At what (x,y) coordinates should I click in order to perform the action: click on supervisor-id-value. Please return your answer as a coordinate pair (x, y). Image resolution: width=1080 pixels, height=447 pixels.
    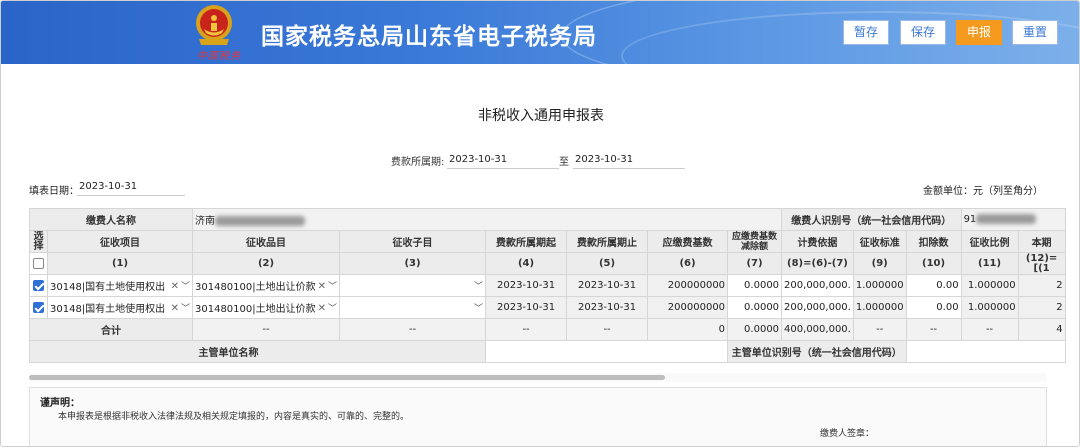
    Looking at the image, I should click on (985, 351).